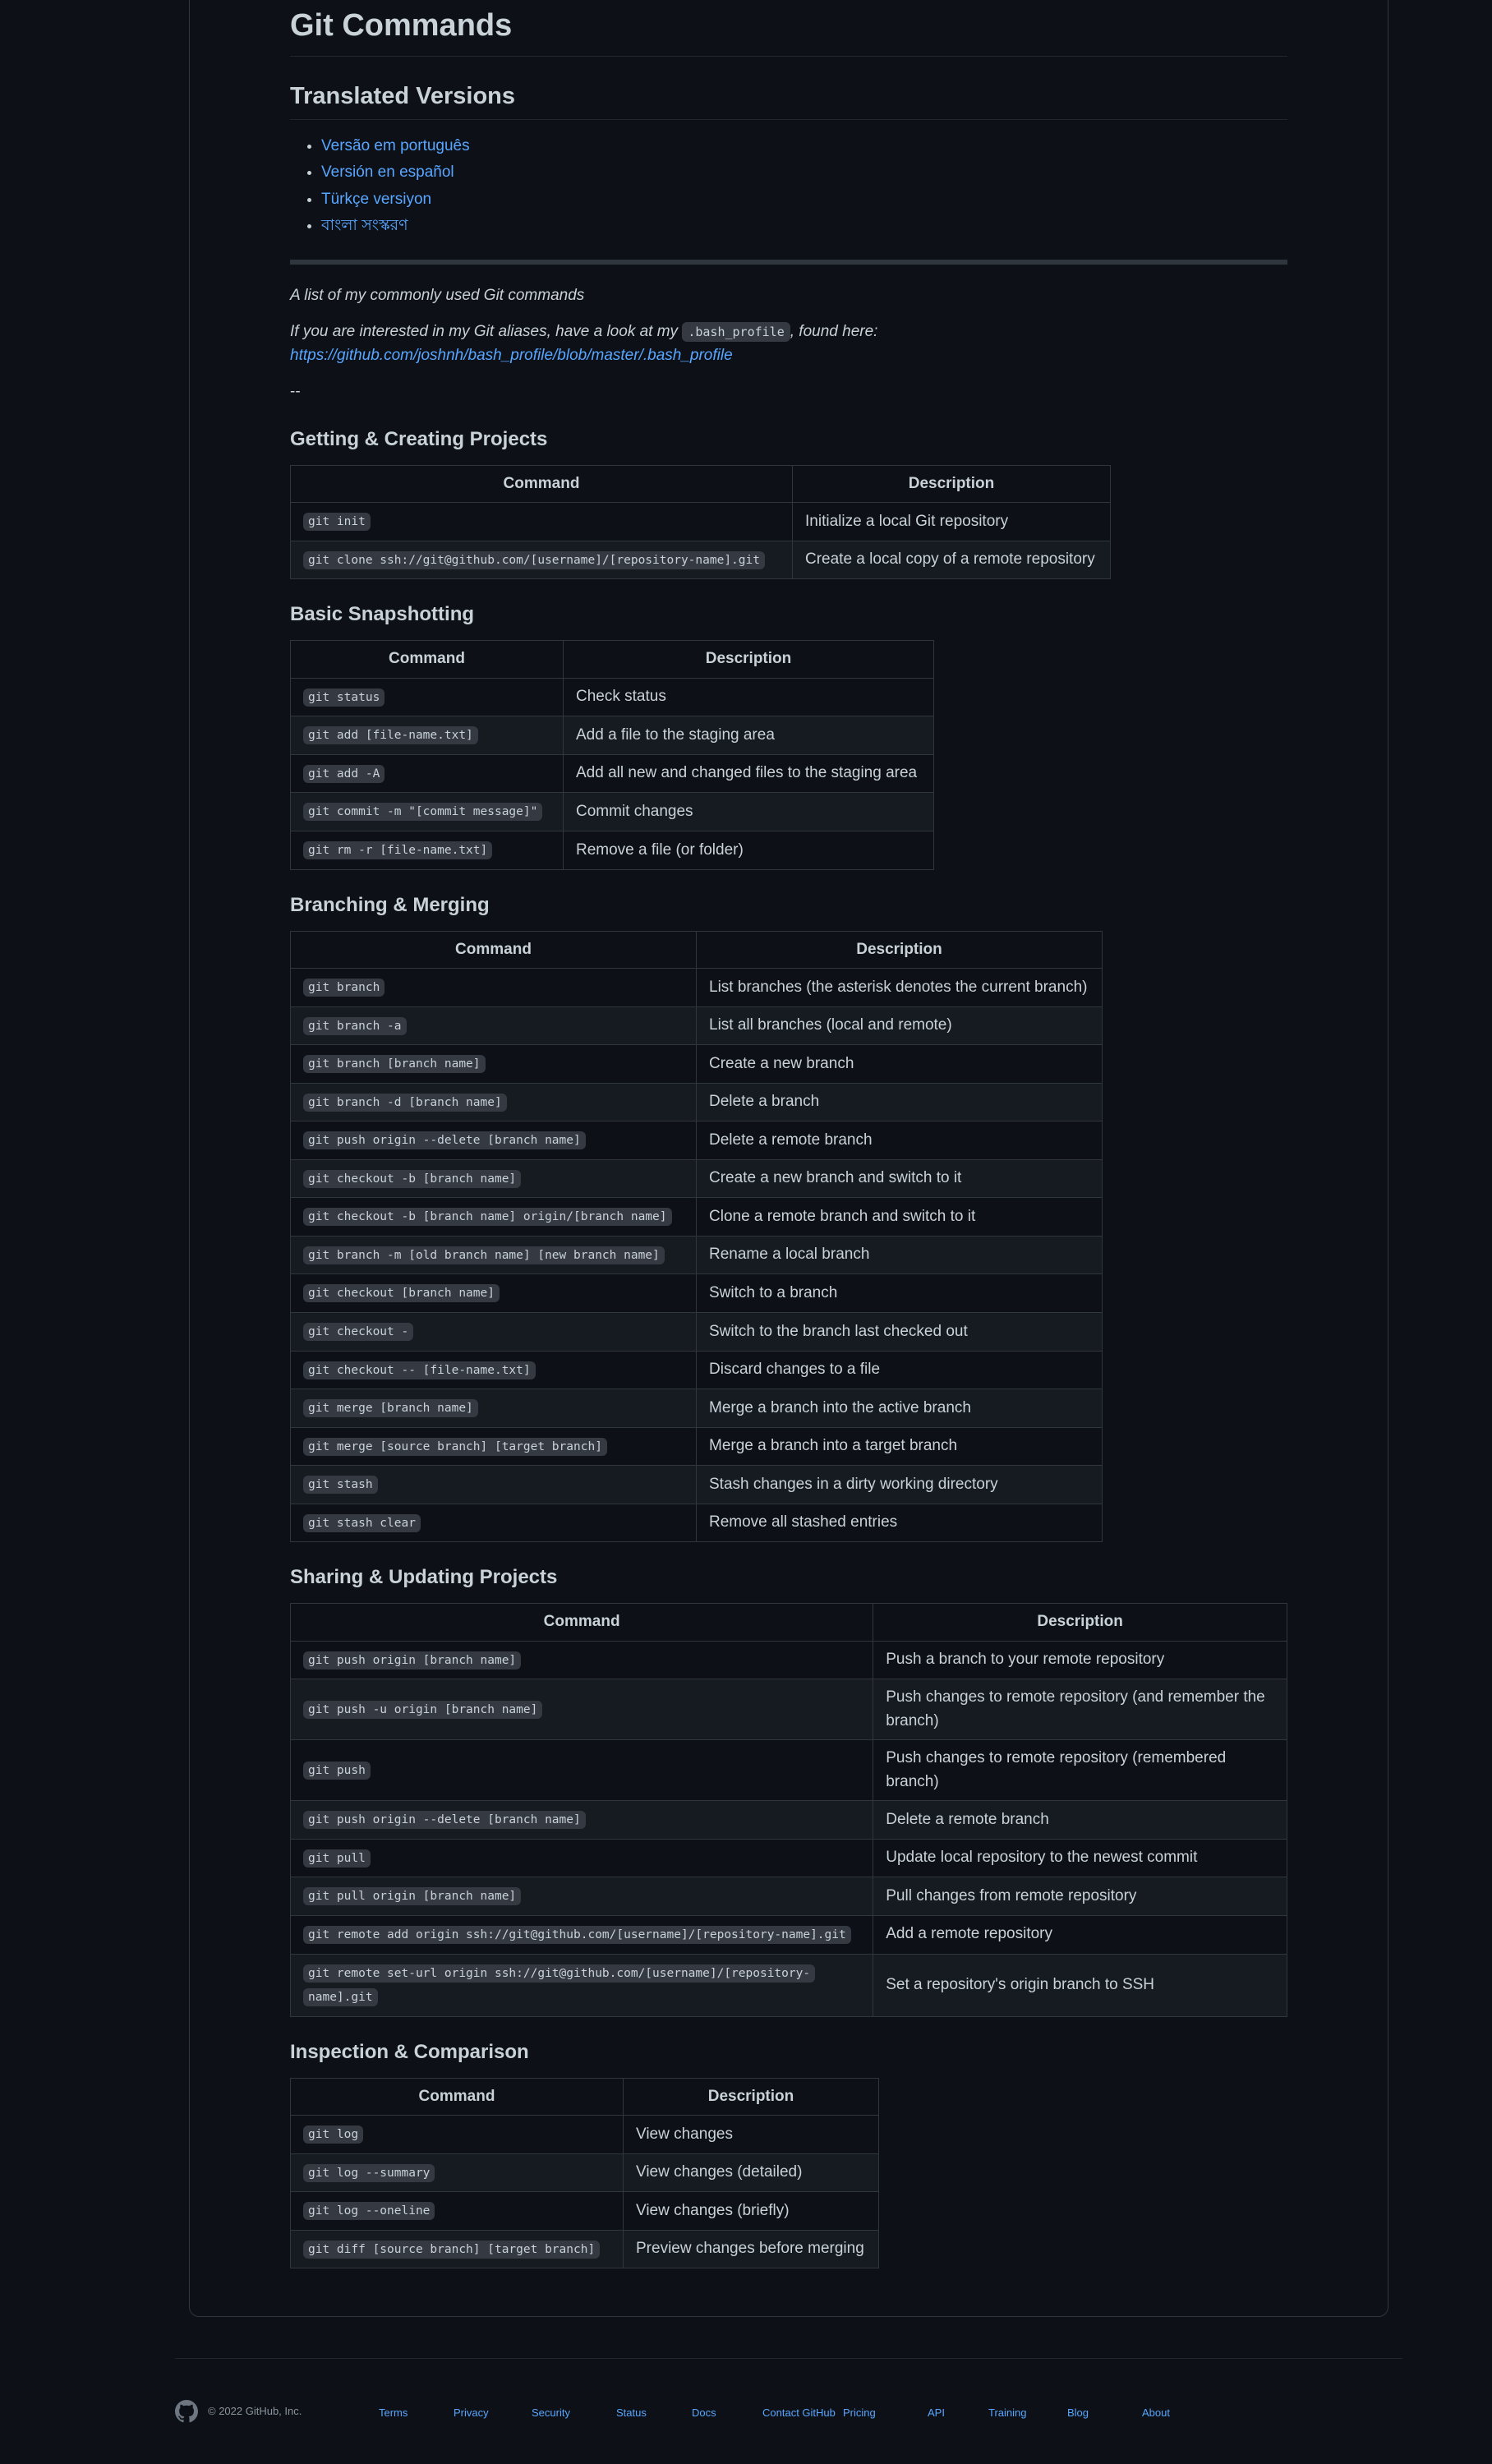  What do you see at coordinates (885, 2413) in the screenshot?
I see `footer-link-pricing: Pricing` at bounding box center [885, 2413].